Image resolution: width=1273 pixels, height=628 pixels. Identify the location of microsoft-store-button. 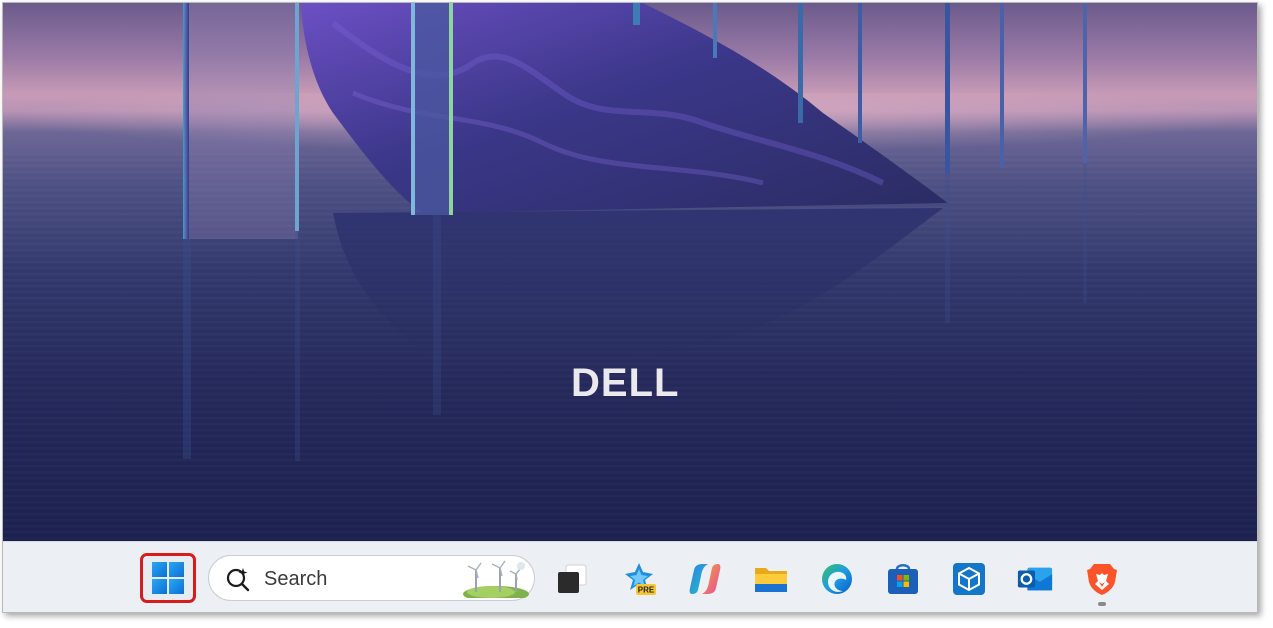
(903, 579).